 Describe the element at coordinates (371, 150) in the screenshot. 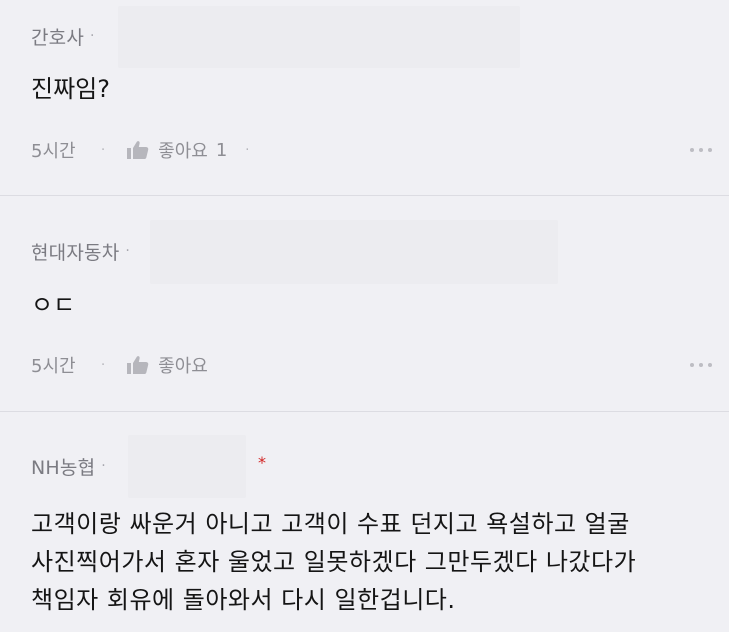

I see `comment-footer: 5시간 · 좋아요 1 ·` at that location.